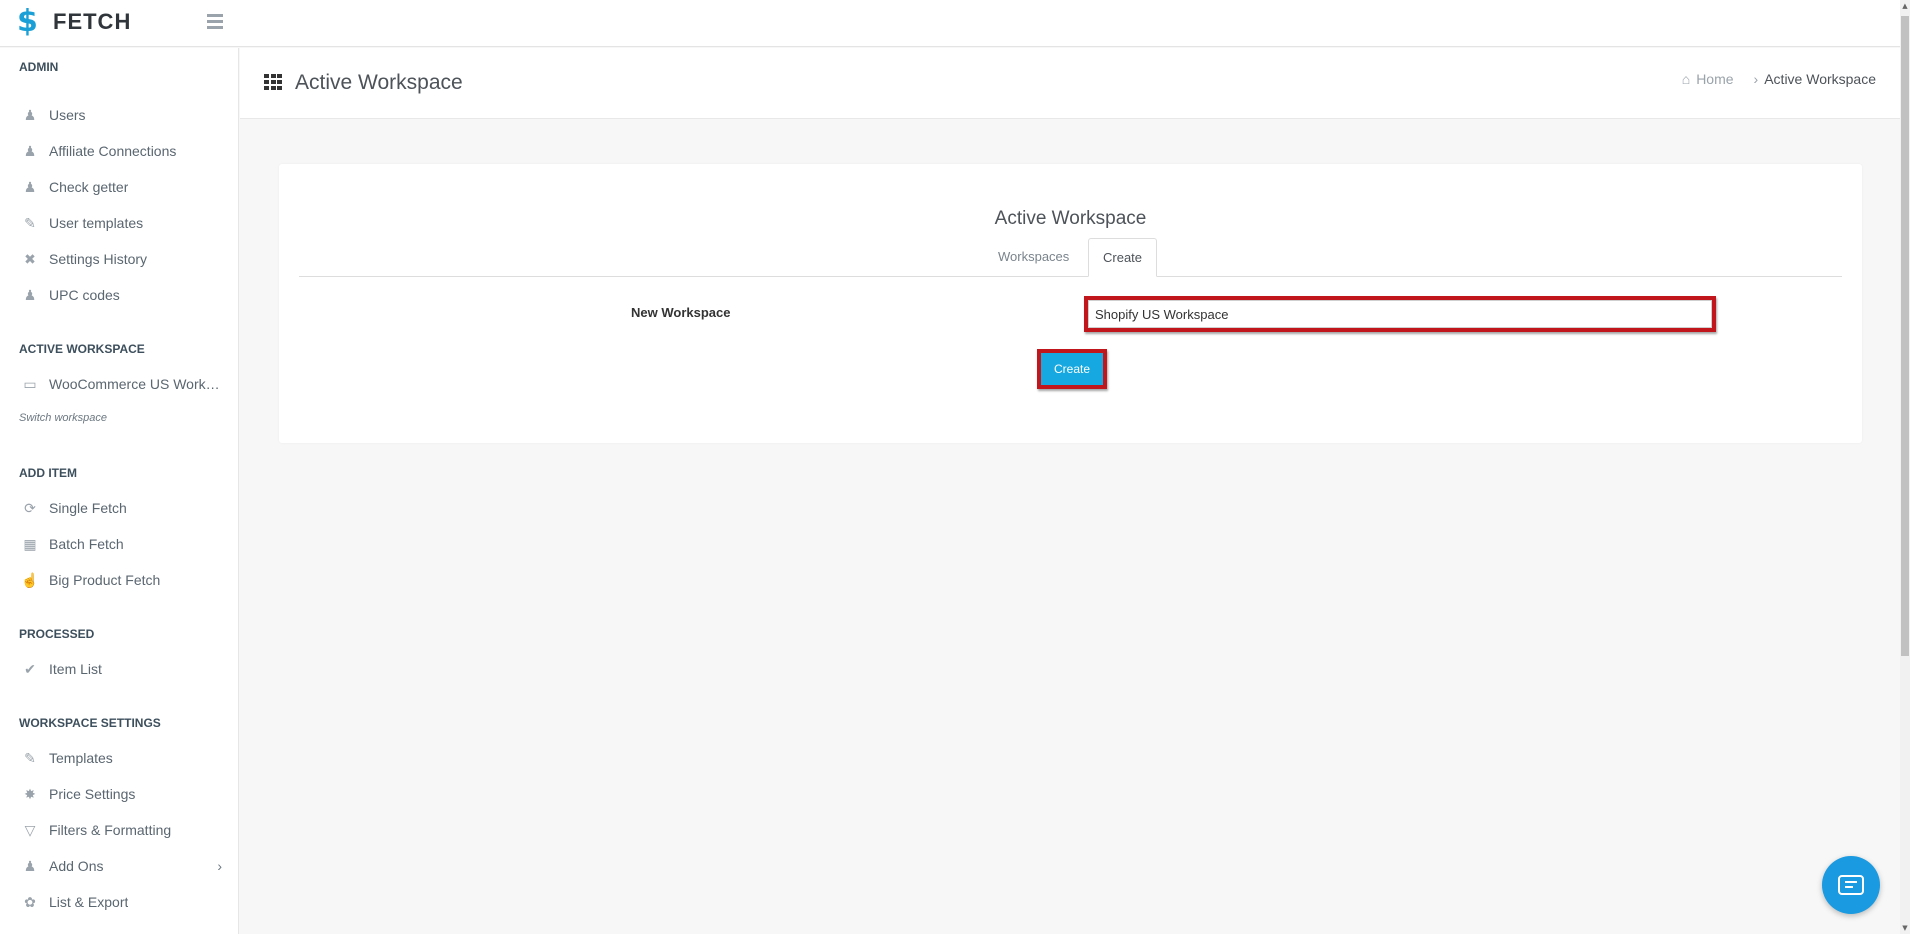 The width and height of the screenshot is (1910, 934). I want to click on hamburger-menu-icon, so click(215, 23).